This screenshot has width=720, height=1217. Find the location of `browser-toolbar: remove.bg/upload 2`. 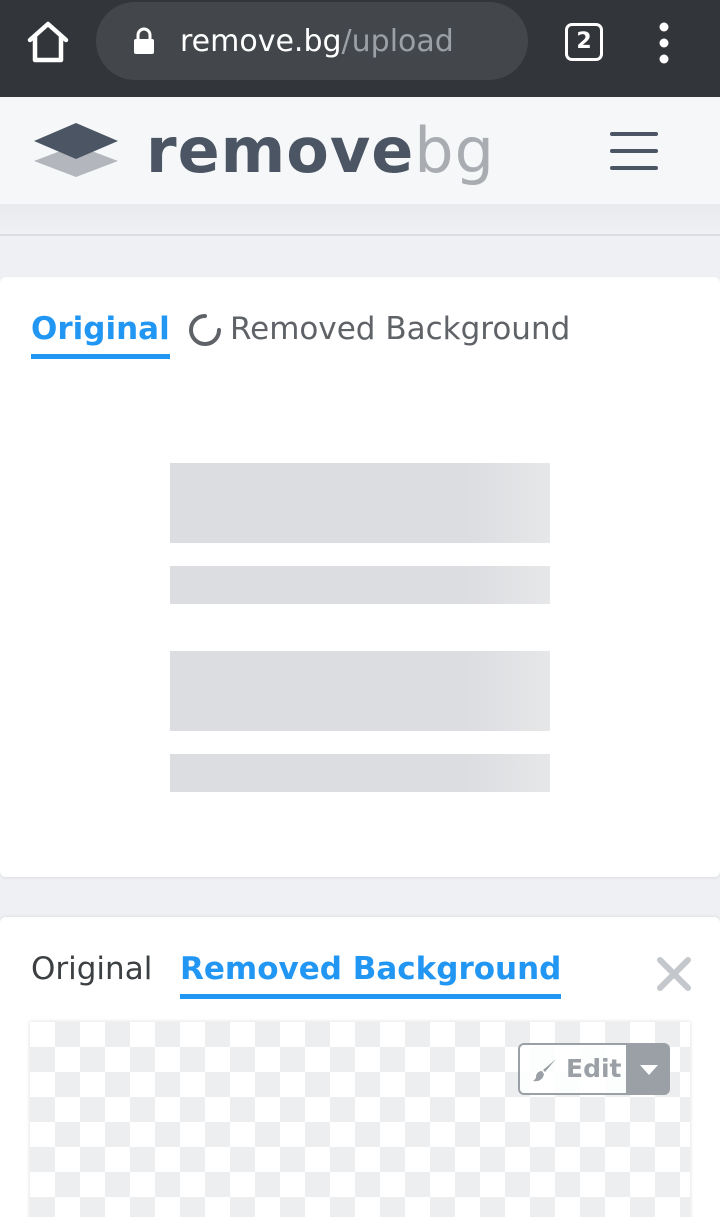

browser-toolbar: remove.bg/upload 2 is located at coordinates (360, 48).